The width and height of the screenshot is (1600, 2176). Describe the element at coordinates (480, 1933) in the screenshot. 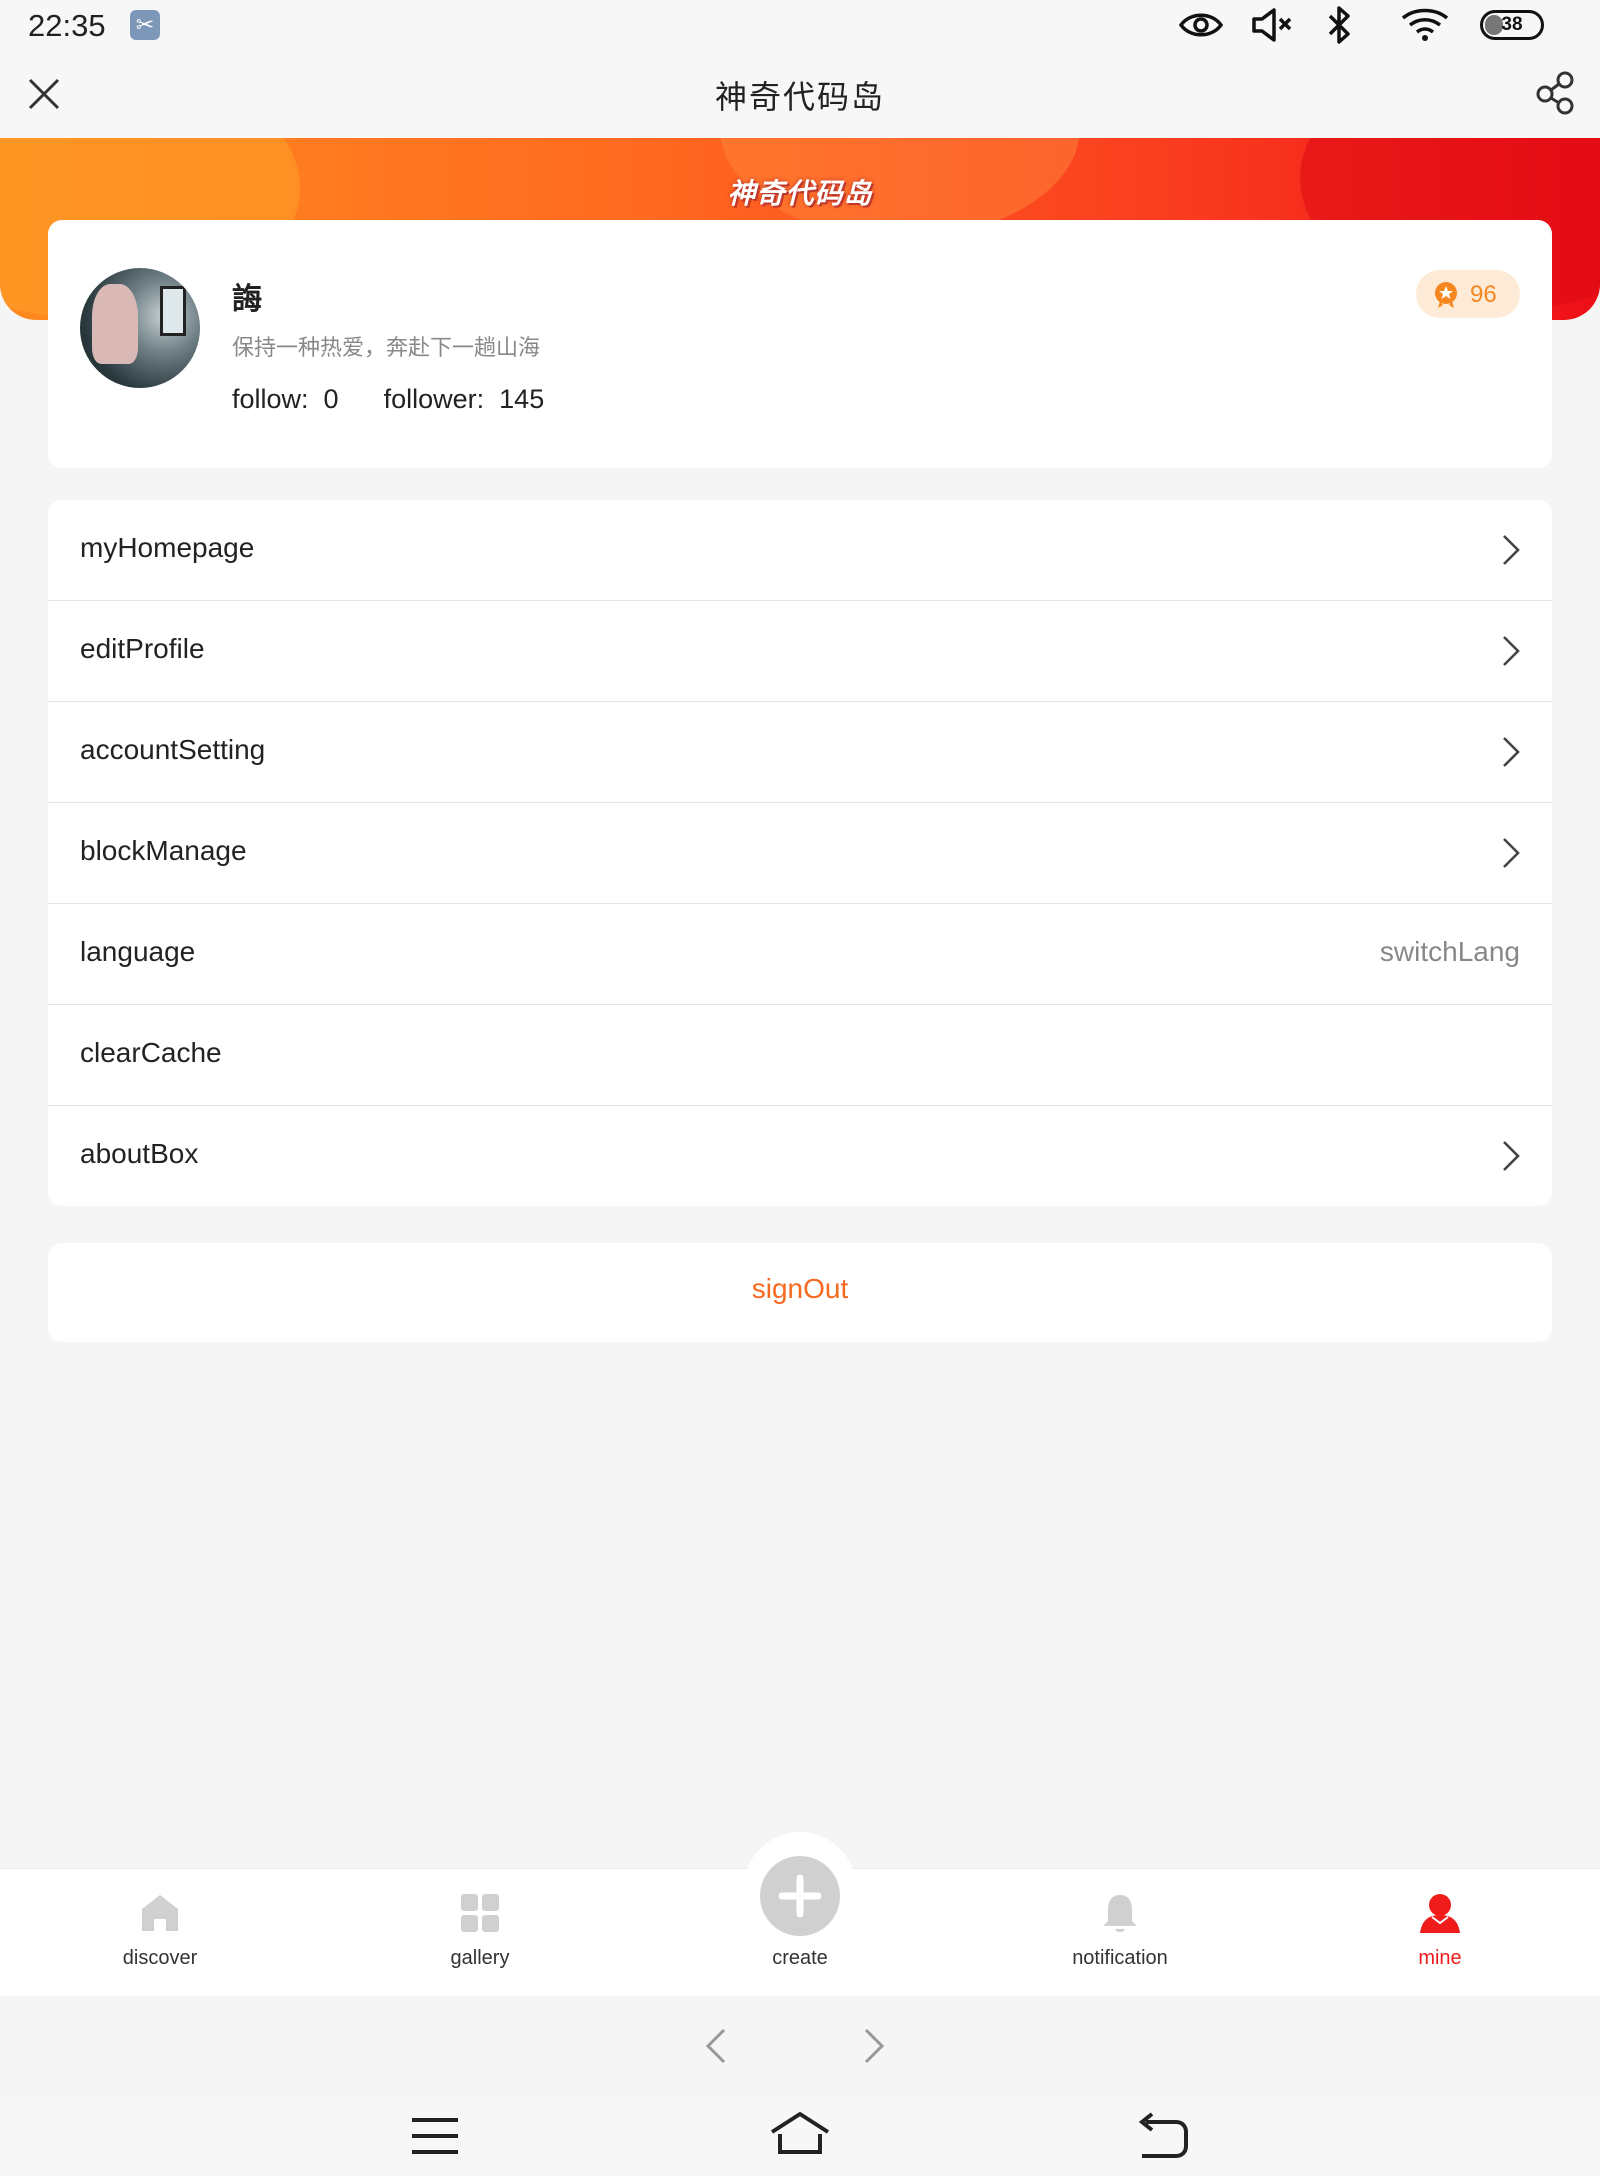

I see `tab-gallery: gallery` at that location.